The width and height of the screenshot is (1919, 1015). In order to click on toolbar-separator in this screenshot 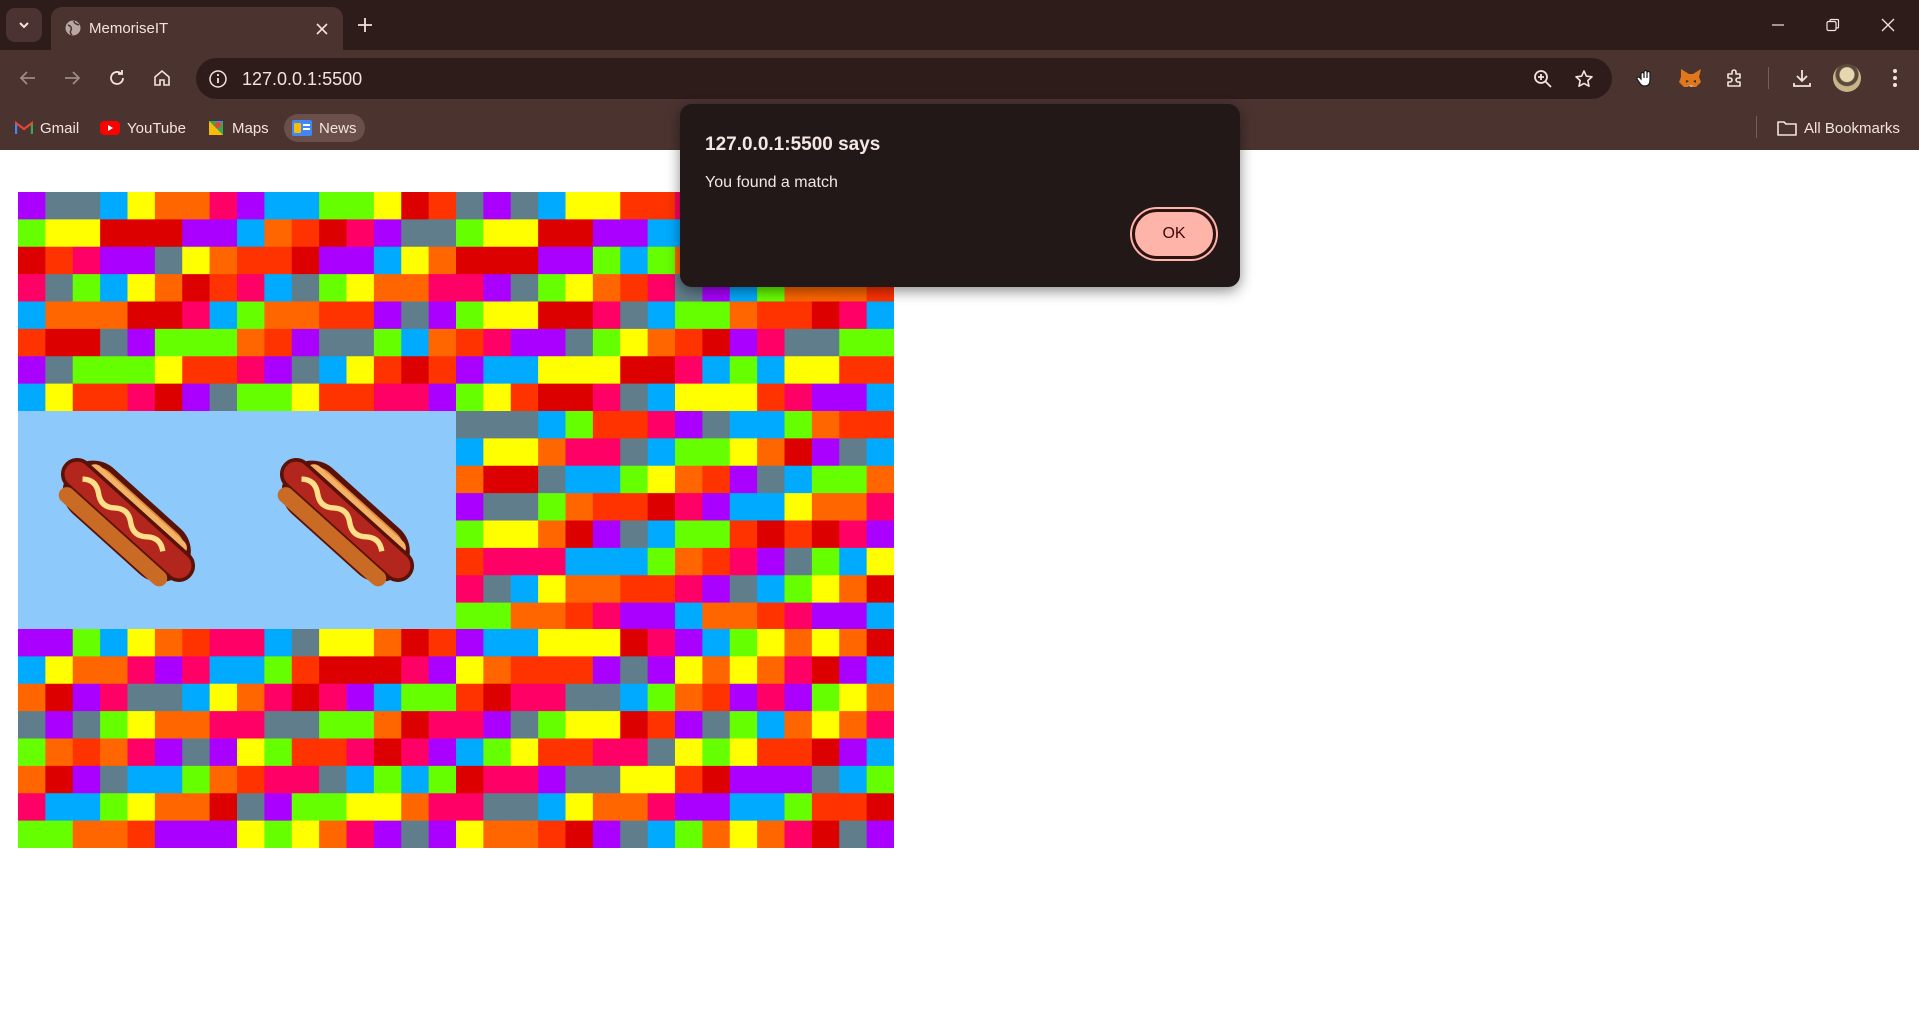, I will do `click(1768, 78)`.